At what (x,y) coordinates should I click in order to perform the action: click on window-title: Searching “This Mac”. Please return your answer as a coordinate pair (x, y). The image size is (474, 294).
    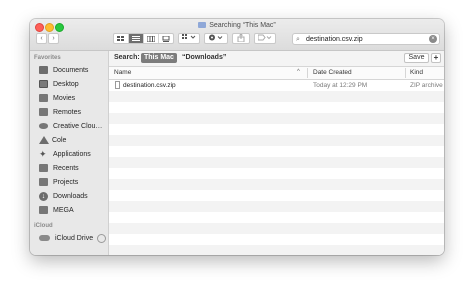
    Looking at the image, I should click on (237, 25).